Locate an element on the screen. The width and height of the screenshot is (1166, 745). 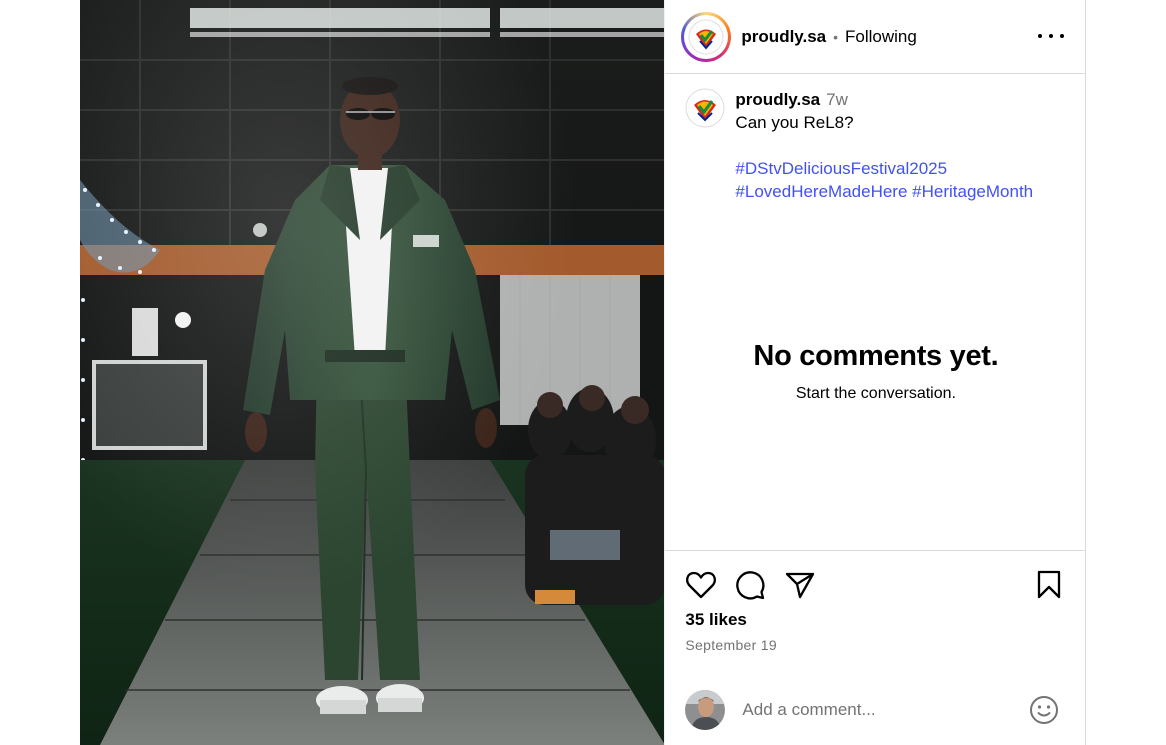
hashtag-link: #LovedHereMadeHere is located at coordinates (821, 191).